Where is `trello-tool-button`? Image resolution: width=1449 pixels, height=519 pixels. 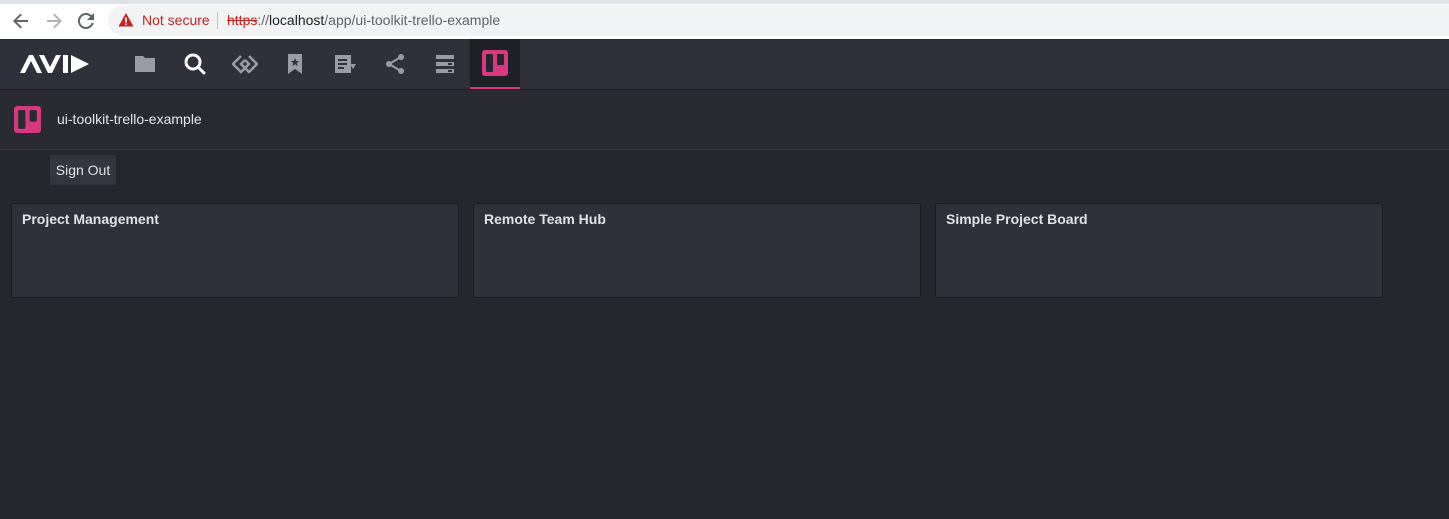 trello-tool-button is located at coordinates (495, 64).